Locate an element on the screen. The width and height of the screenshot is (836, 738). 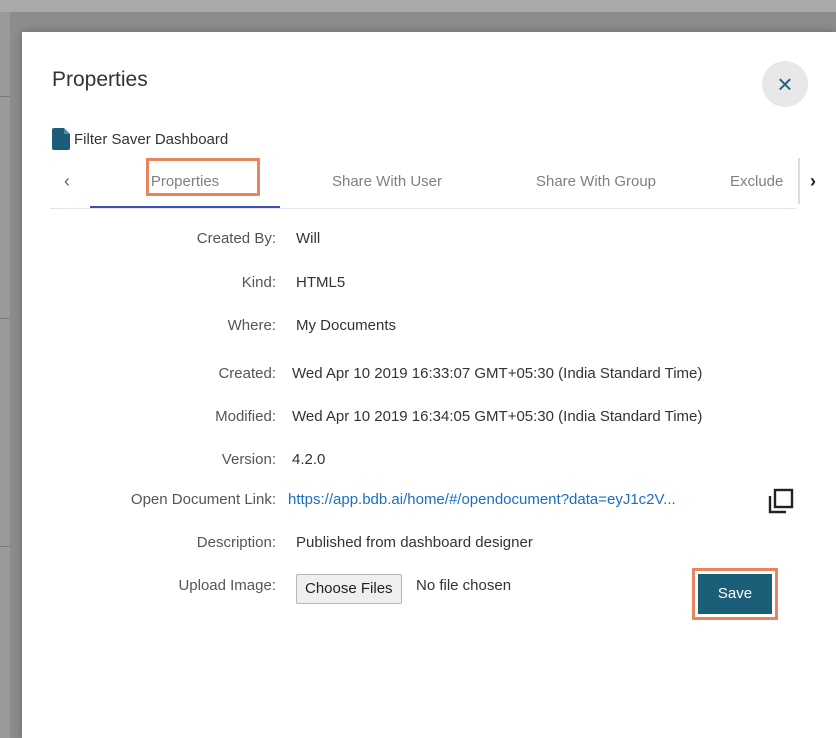
chevron-left-icon: ‹ is located at coordinates (67, 181).